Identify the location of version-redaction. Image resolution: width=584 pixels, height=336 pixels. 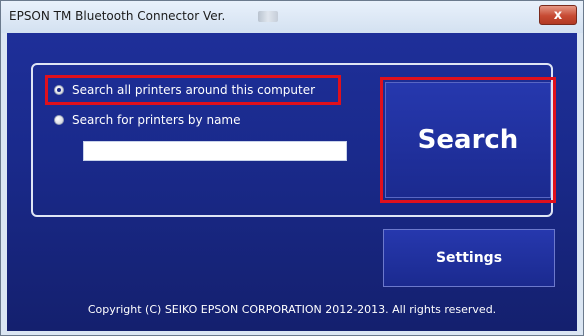
(268, 16).